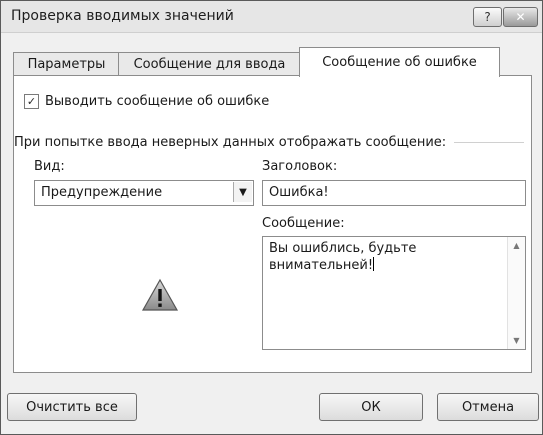 Image resolution: width=543 pixels, height=435 pixels. I want to click on help-button: ?, so click(487, 17).